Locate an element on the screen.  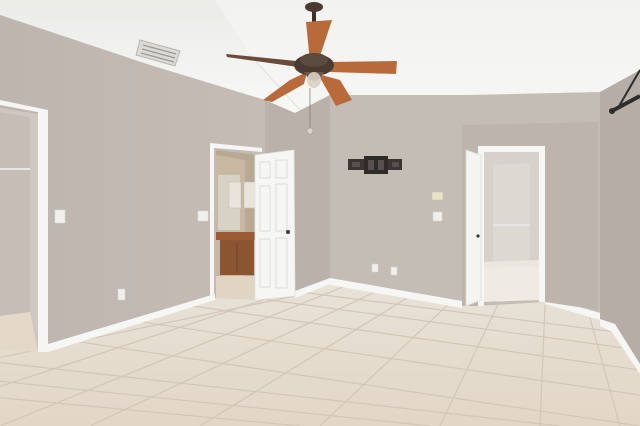
door-knob-icon is located at coordinates (288, 232).